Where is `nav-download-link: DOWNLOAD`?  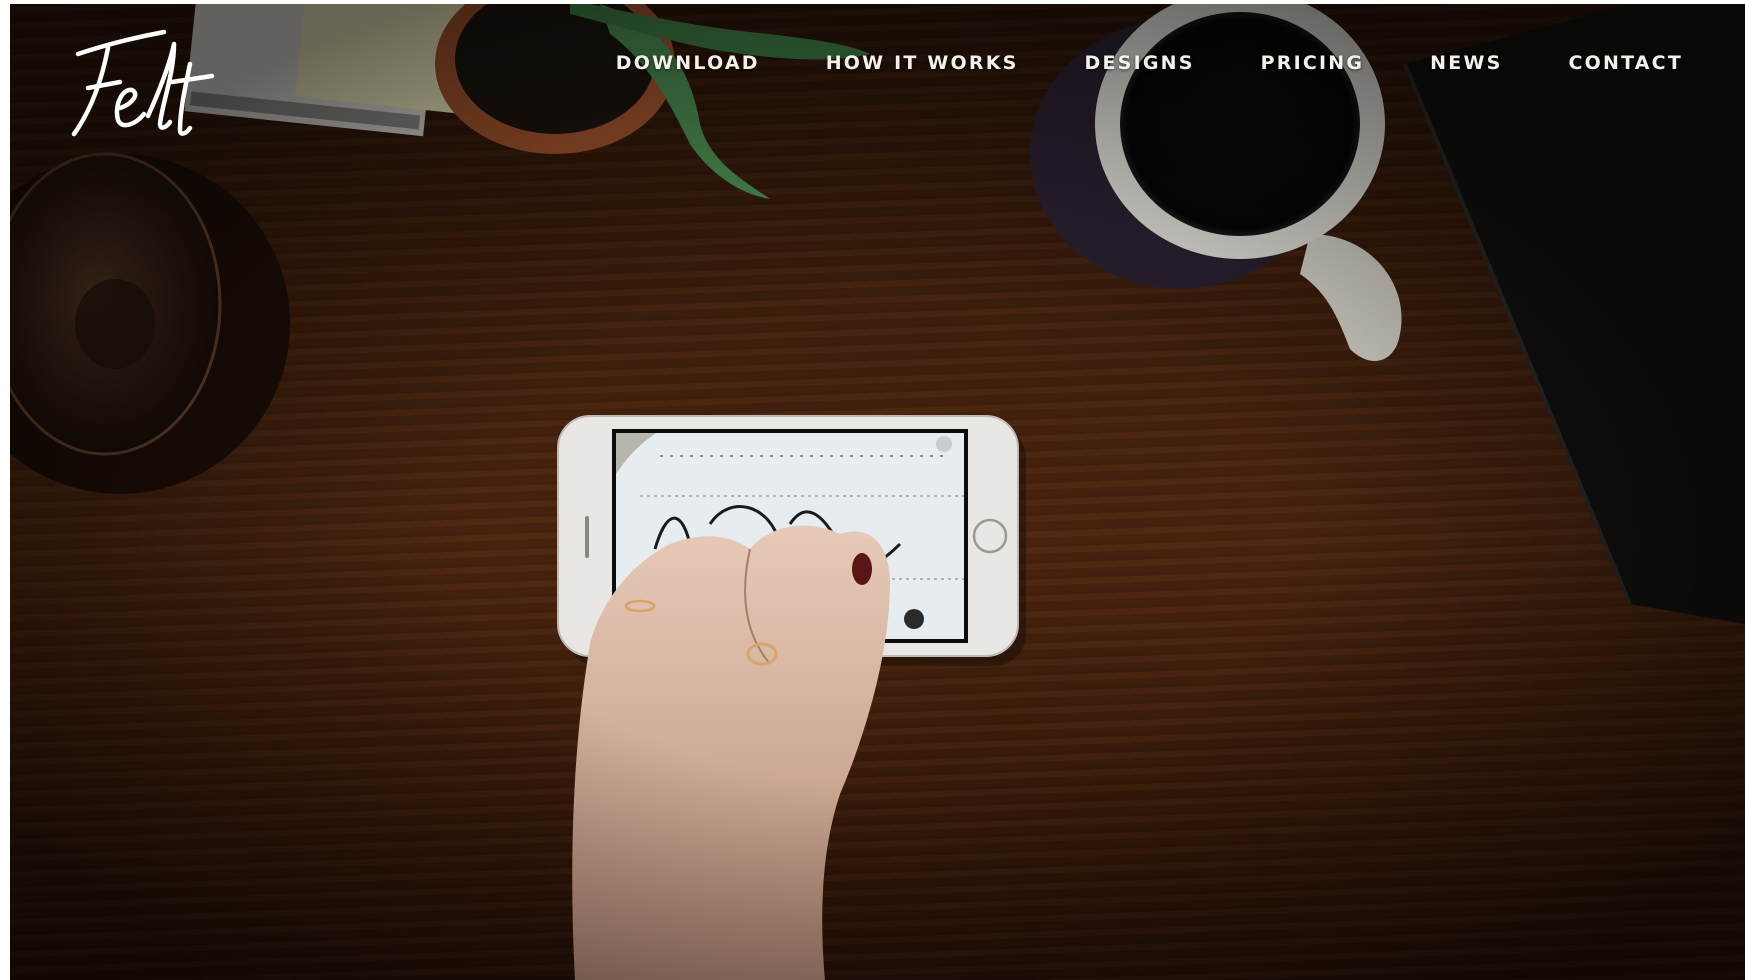 nav-download-link: DOWNLOAD is located at coordinates (688, 63).